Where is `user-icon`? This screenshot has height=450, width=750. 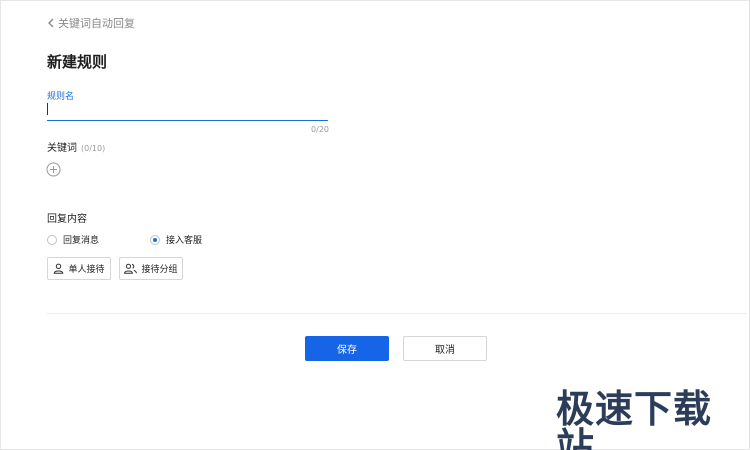
user-icon is located at coordinates (59, 268).